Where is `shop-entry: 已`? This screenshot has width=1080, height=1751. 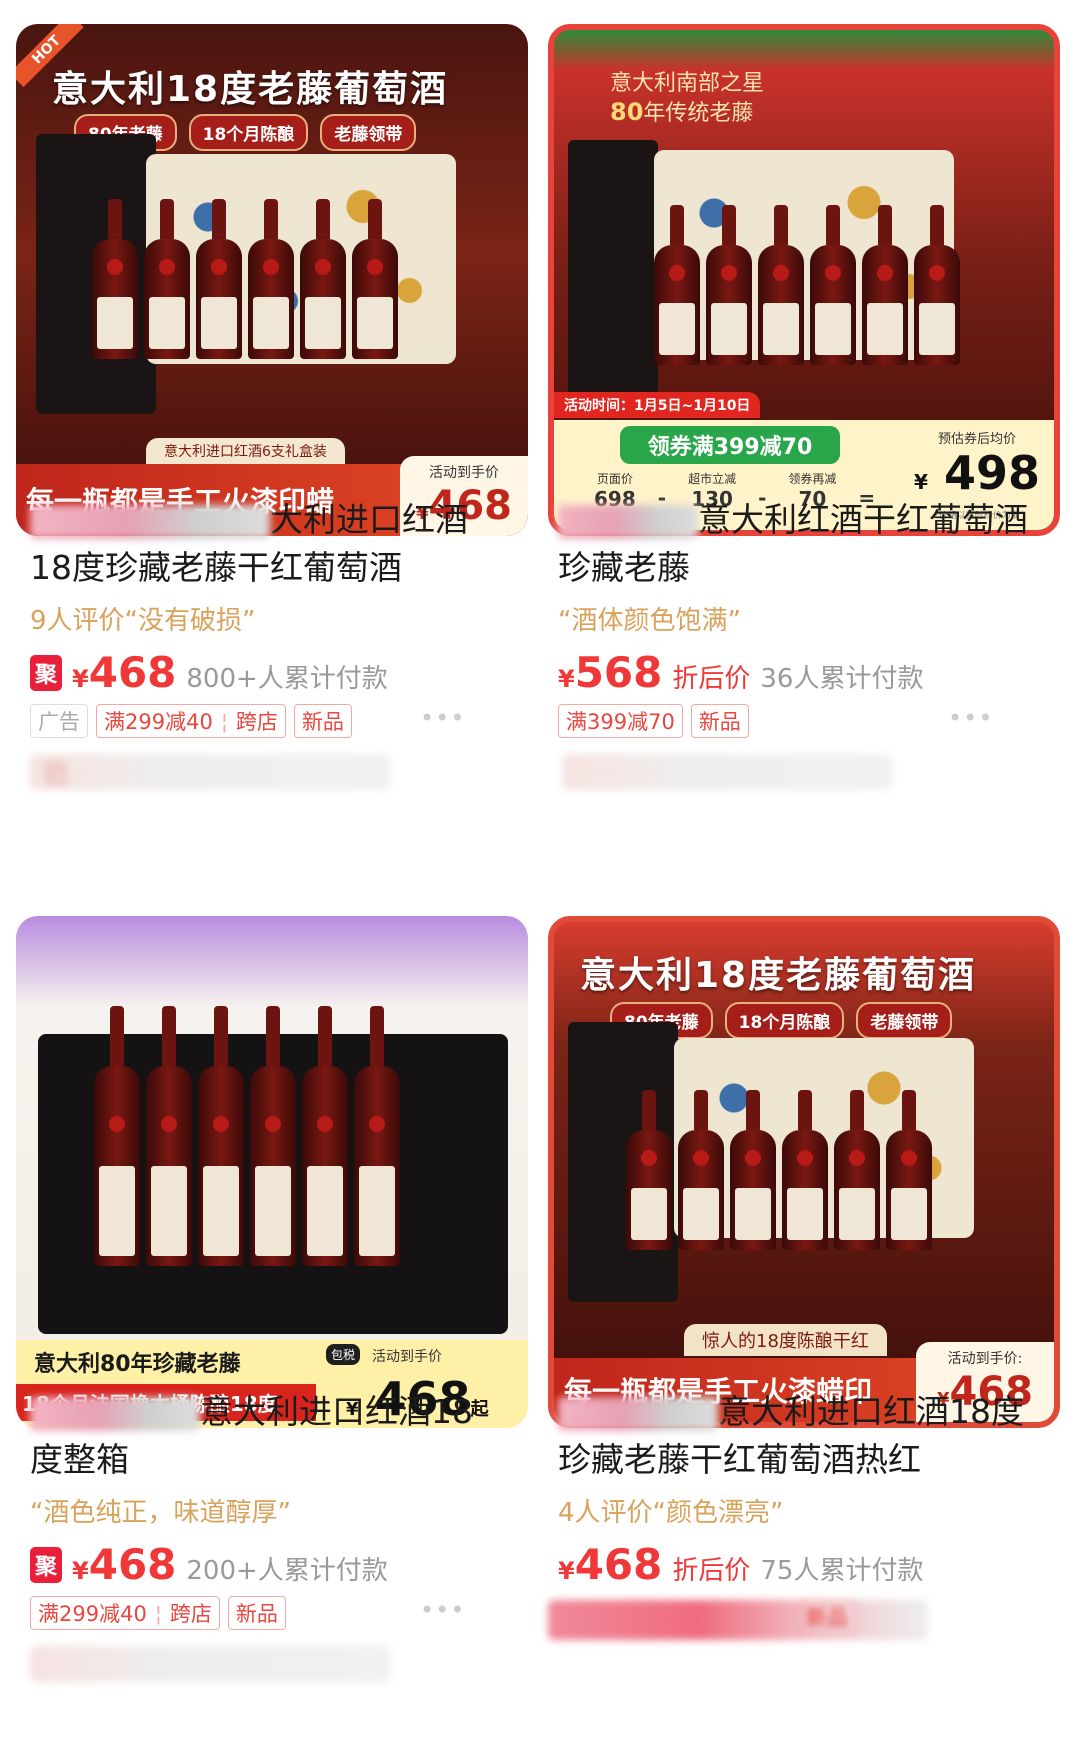 shop-entry: 已 is located at coordinates (210, 772).